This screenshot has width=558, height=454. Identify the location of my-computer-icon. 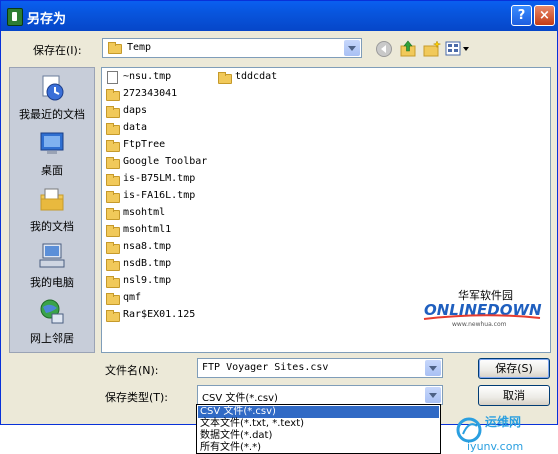
(52, 255).